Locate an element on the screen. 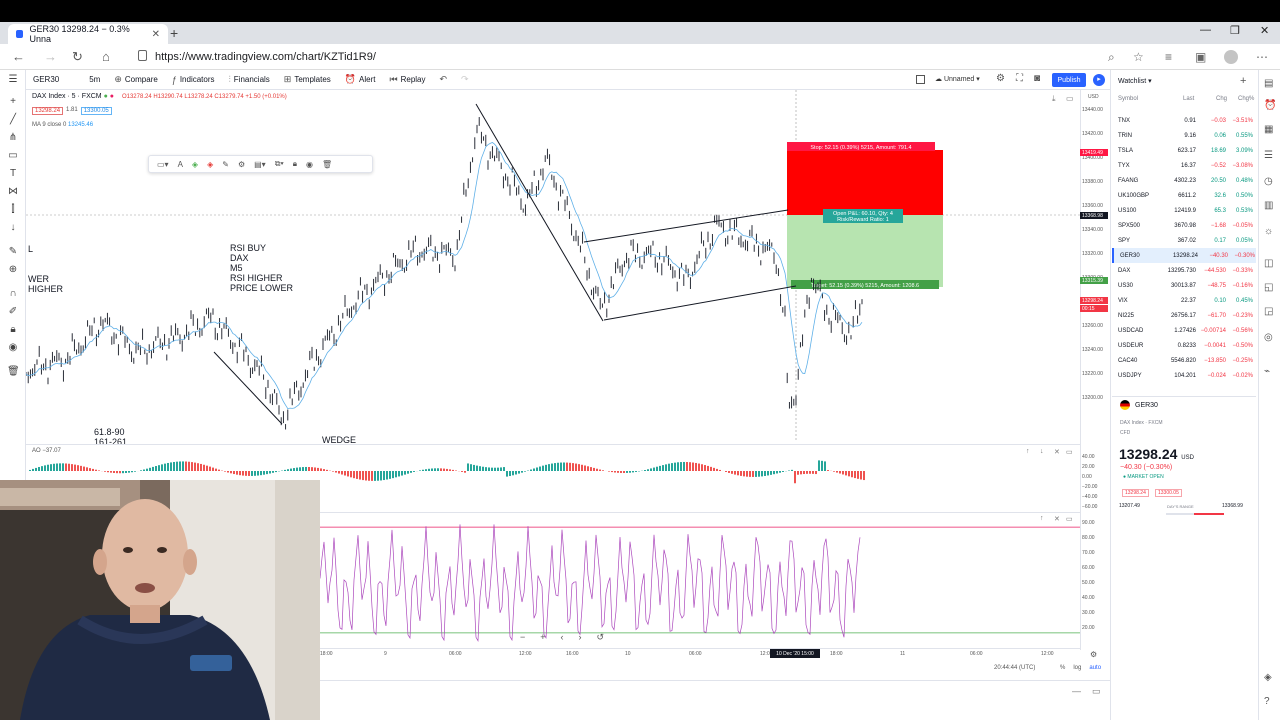  templates-button: ⊞ Templates is located at coordinates (307, 80).